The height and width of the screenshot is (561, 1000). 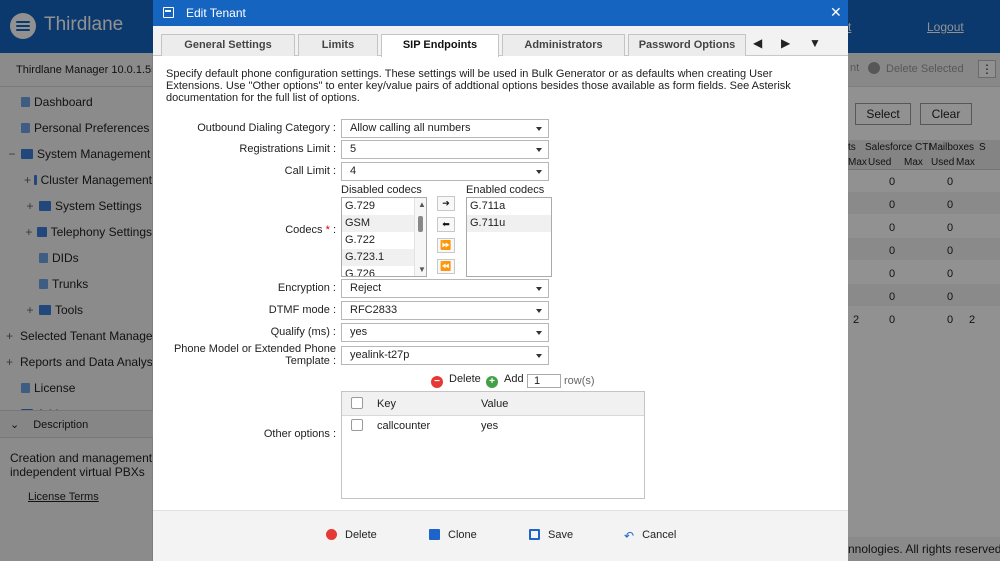 I want to click on encryption-select: Reject, so click(x=445, y=288).